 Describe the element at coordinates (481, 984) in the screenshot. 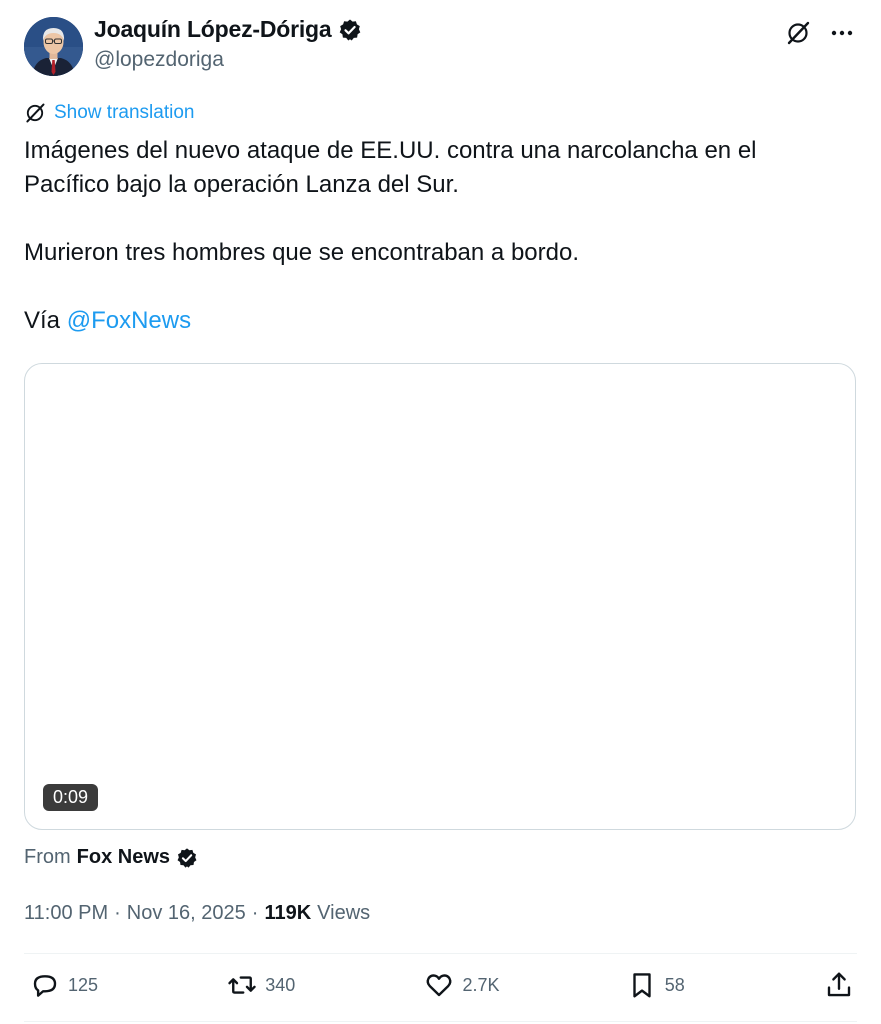

I see `like-count: 2.7K` at that location.